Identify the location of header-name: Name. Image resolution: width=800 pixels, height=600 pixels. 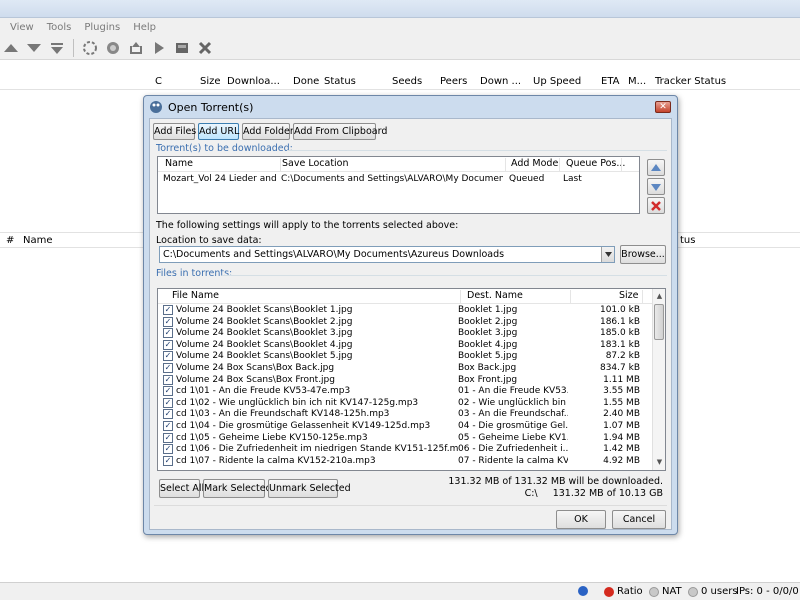
(179, 163).